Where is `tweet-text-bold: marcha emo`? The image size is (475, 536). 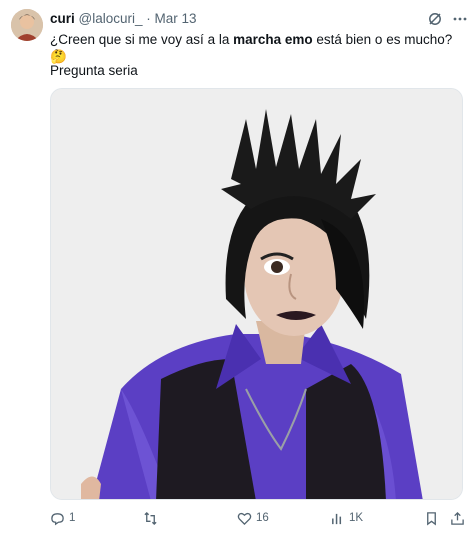
tweet-text-bold: marcha emo is located at coordinates (273, 39).